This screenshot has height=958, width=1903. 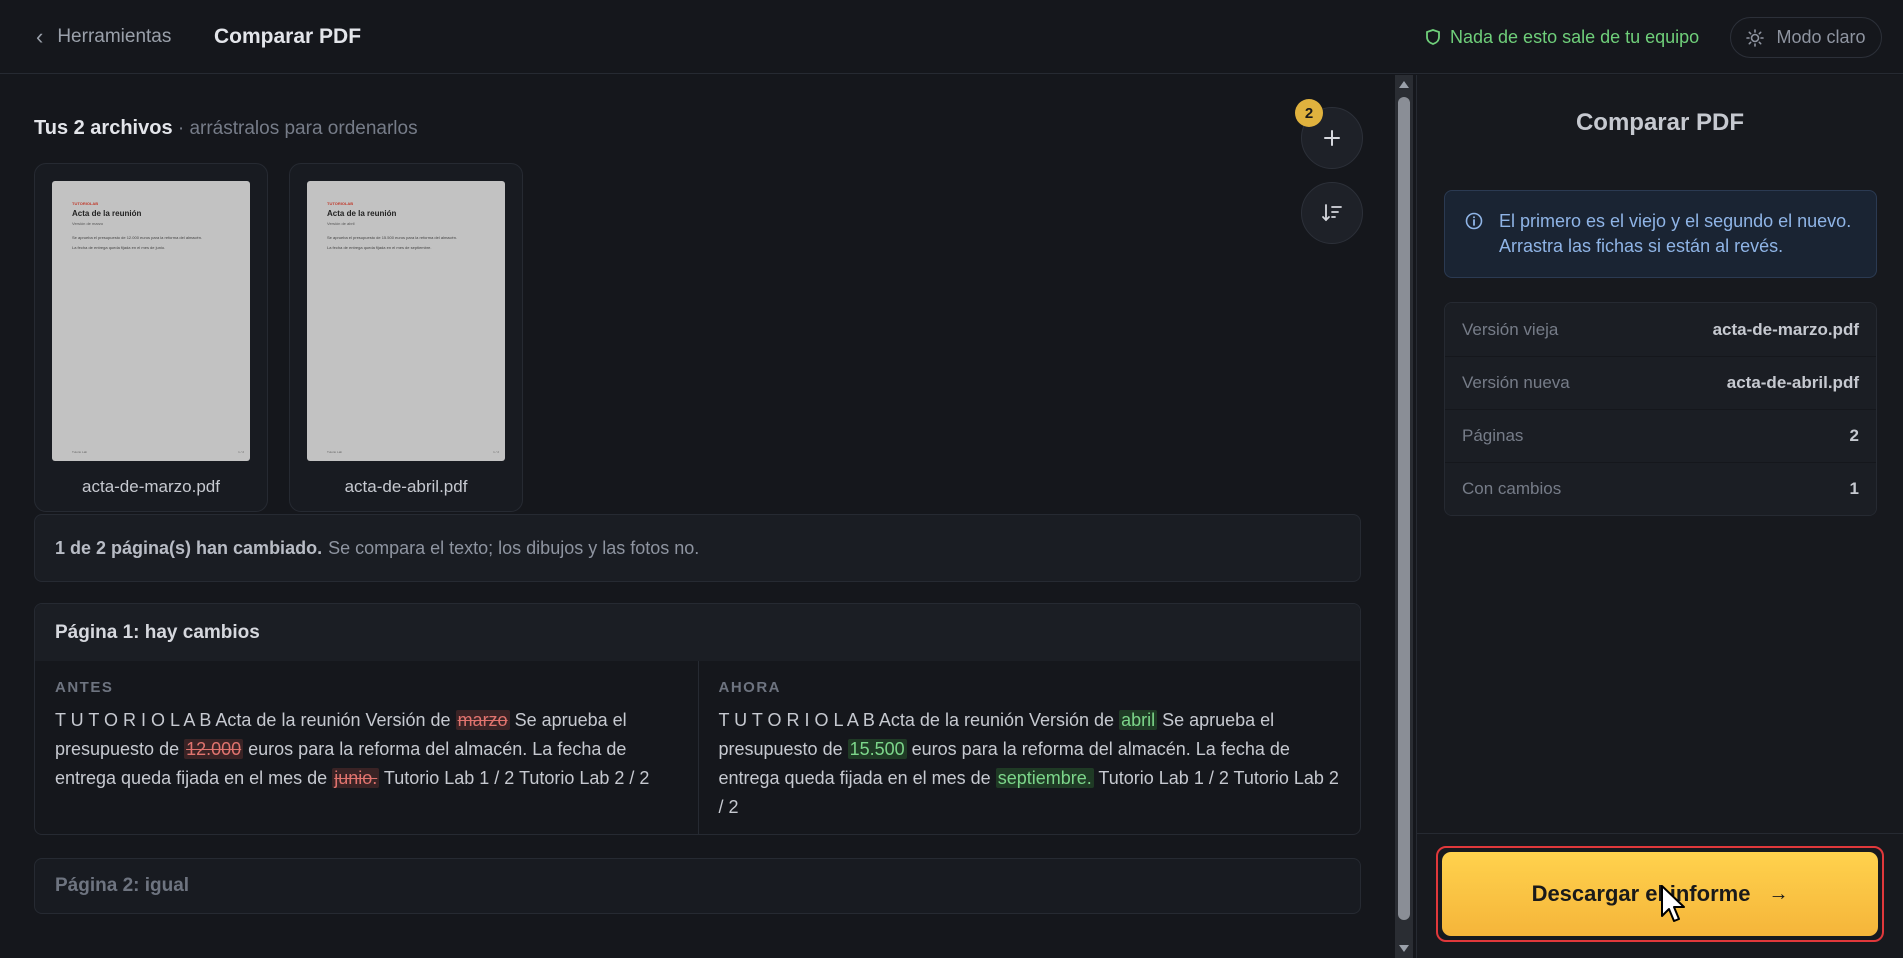 I want to click on back-link: ‹ Herramientas, so click(x=103, y=37).